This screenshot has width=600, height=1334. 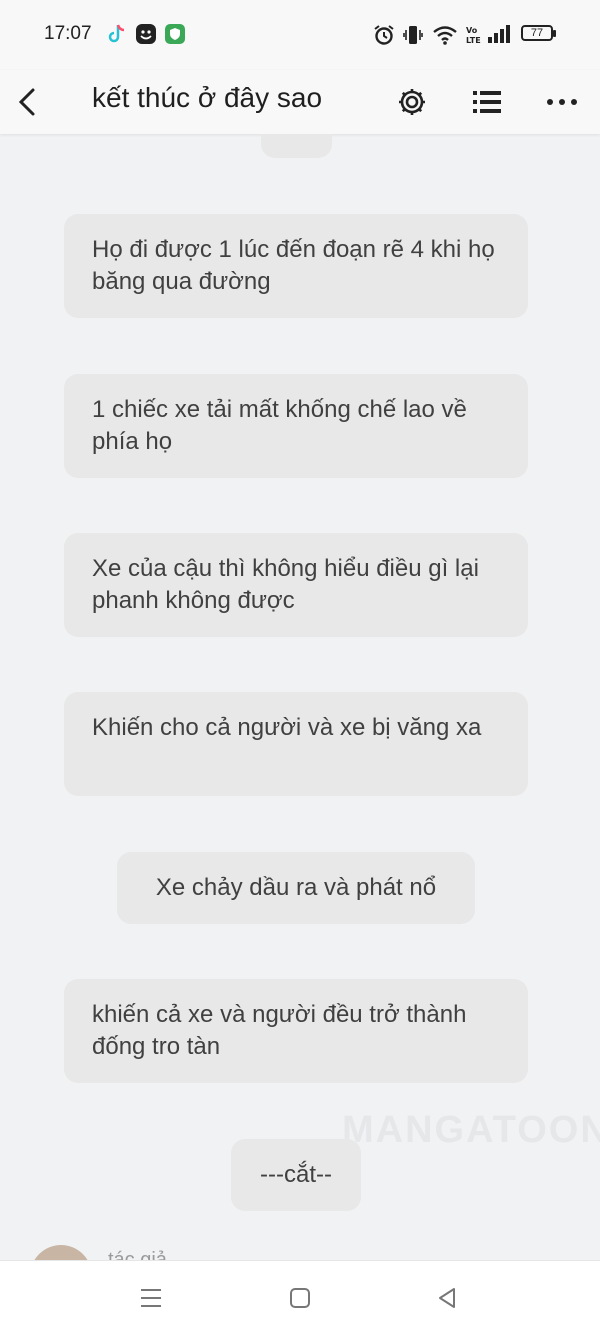 I want to click on more-button, so click(x=562, y=102).